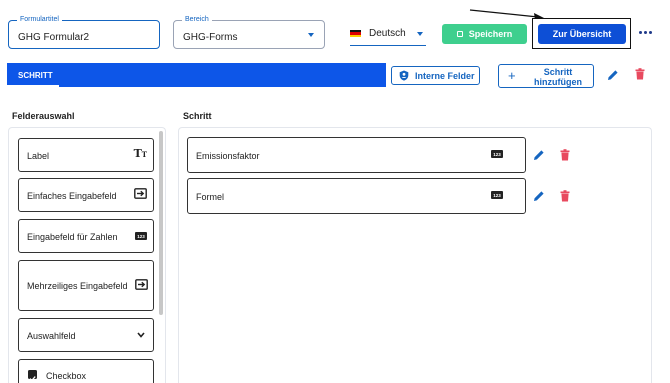  What do you see at coordinates (490, 34) in the screenshot?
I see `save-button-label: Speichern` at bounding box center [490, 34].